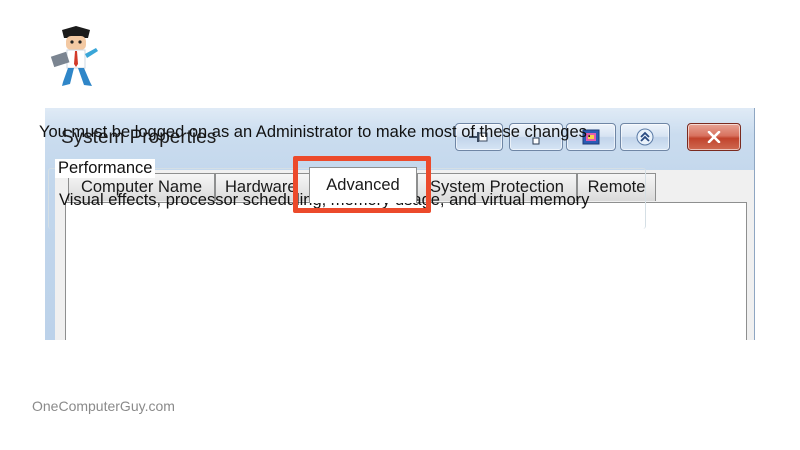 The image size is (800, 450). Describe the element at coordinates (103, 406) in the screenshot. I see `watermark: OneComputerGuy.com` at that location.